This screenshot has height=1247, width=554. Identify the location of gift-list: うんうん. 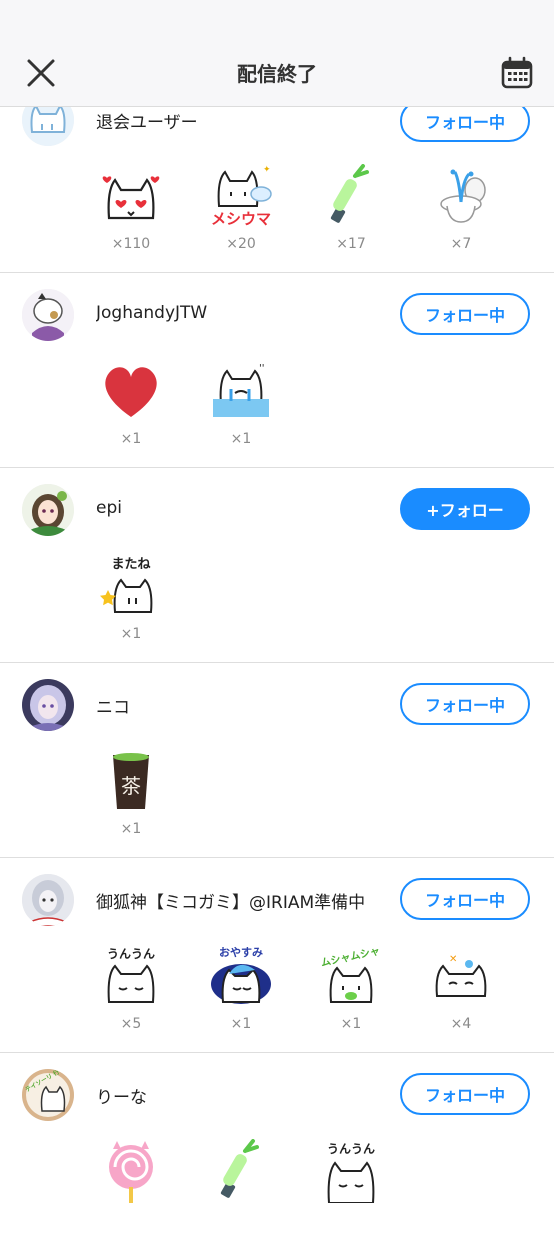
(241, 1175).